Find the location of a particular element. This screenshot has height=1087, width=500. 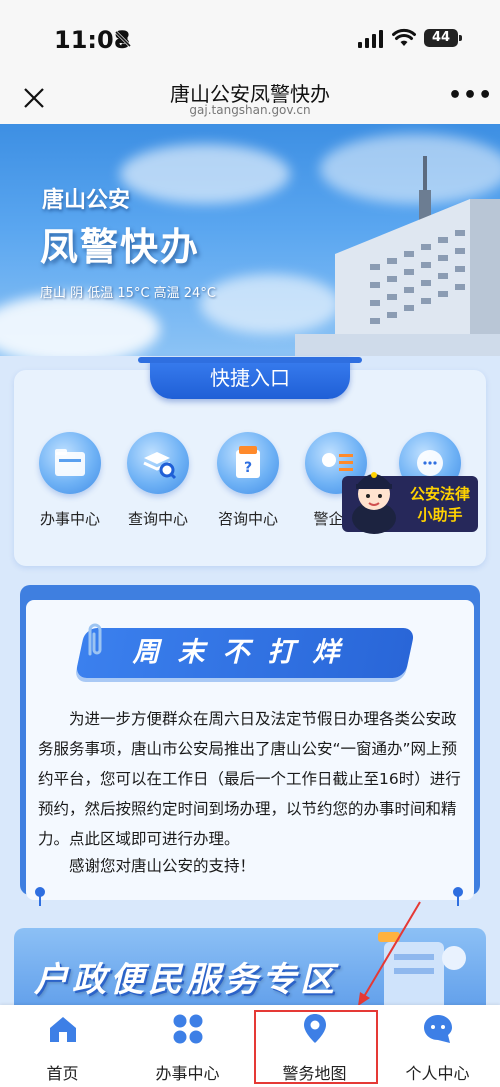

banner-title: 凤警快办 is located at coordinates (120, 247).